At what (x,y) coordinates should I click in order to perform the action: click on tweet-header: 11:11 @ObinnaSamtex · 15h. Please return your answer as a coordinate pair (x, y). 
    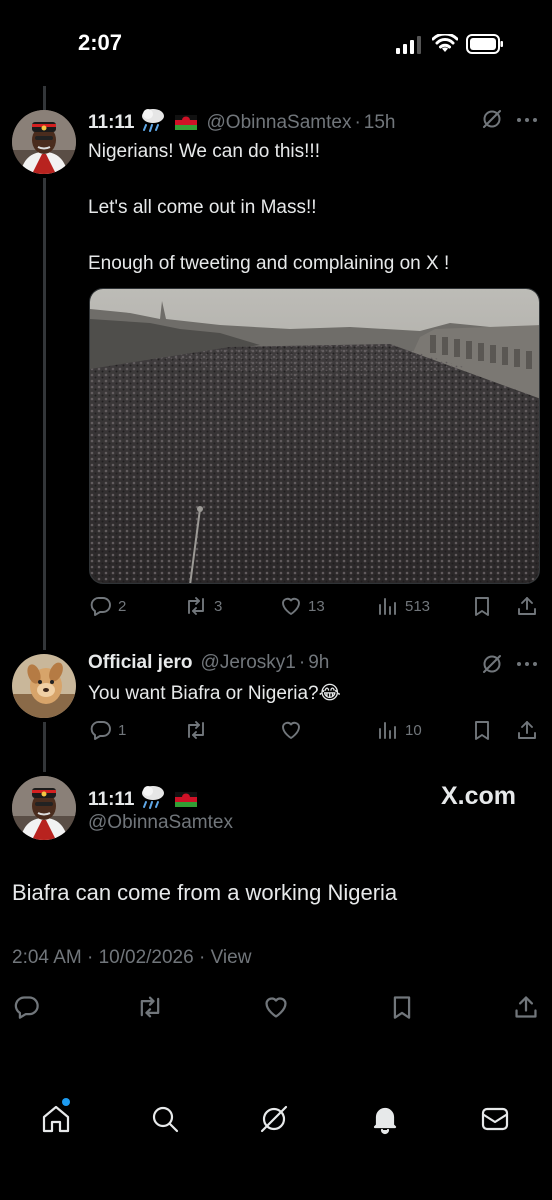
    Looking at the image, I should click on (242, 122).